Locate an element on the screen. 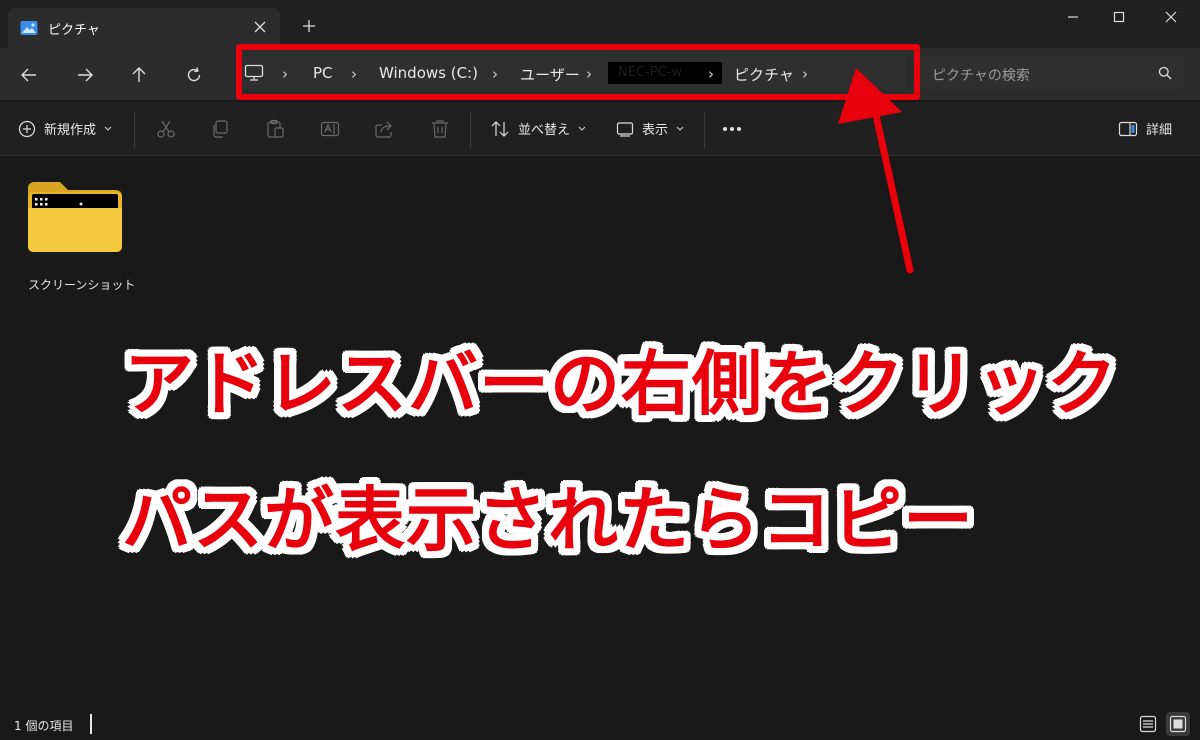 The width and height of the screenshot is (1200, 740). details-view-button is located at coordinates (1148, 724).